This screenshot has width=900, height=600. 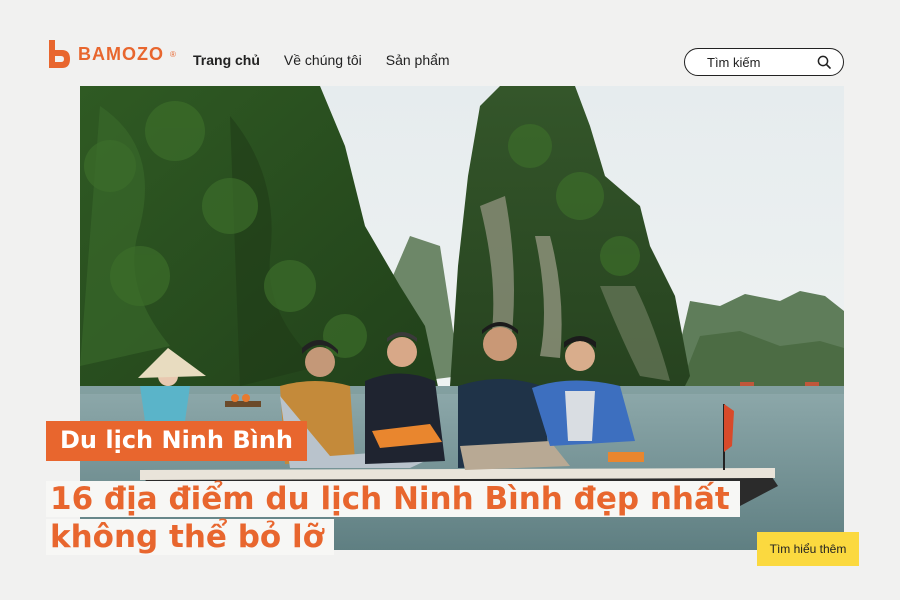 I want to click on brand-logo: BAMOZO ®, so click(x=111, y=54).